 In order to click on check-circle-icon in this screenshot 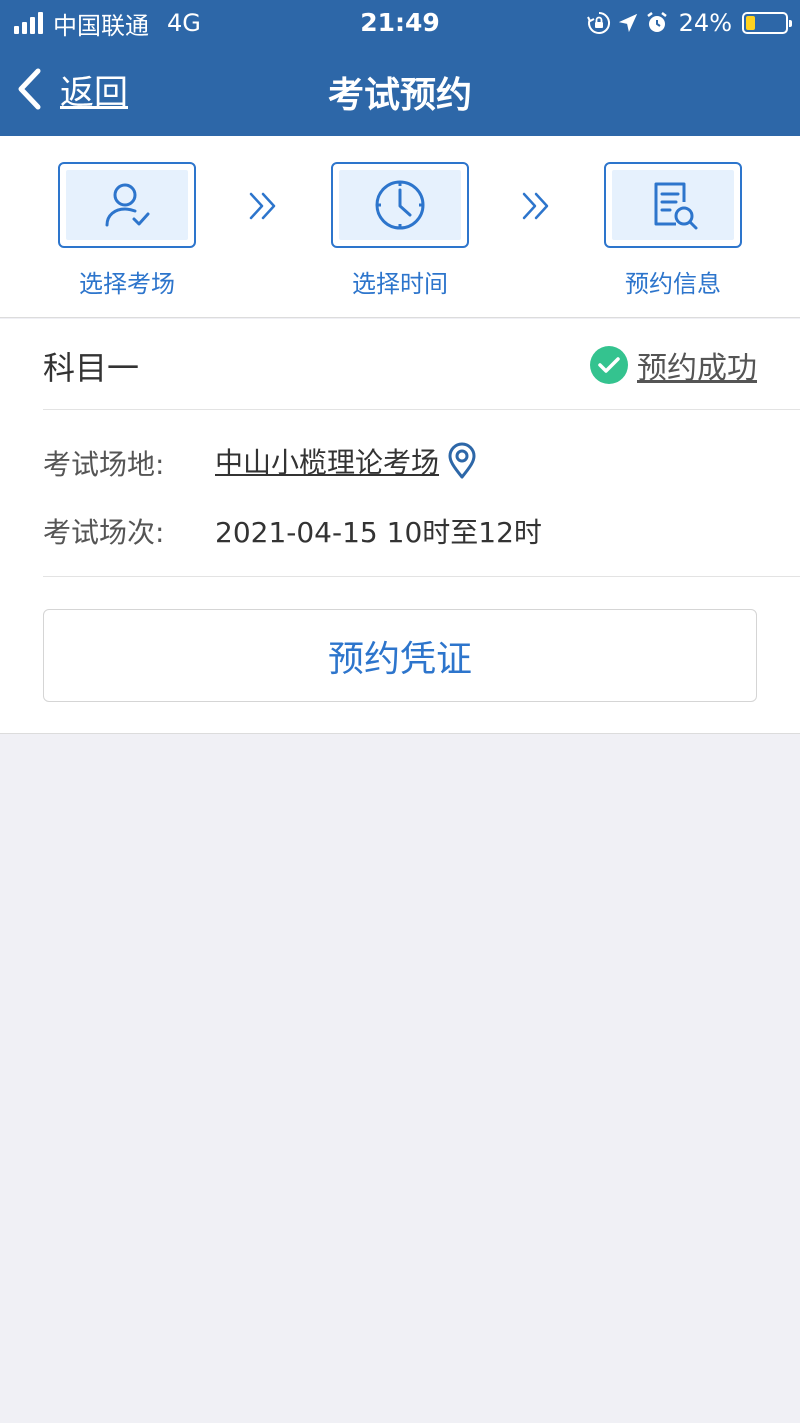, I will do `click(609, 365)`.